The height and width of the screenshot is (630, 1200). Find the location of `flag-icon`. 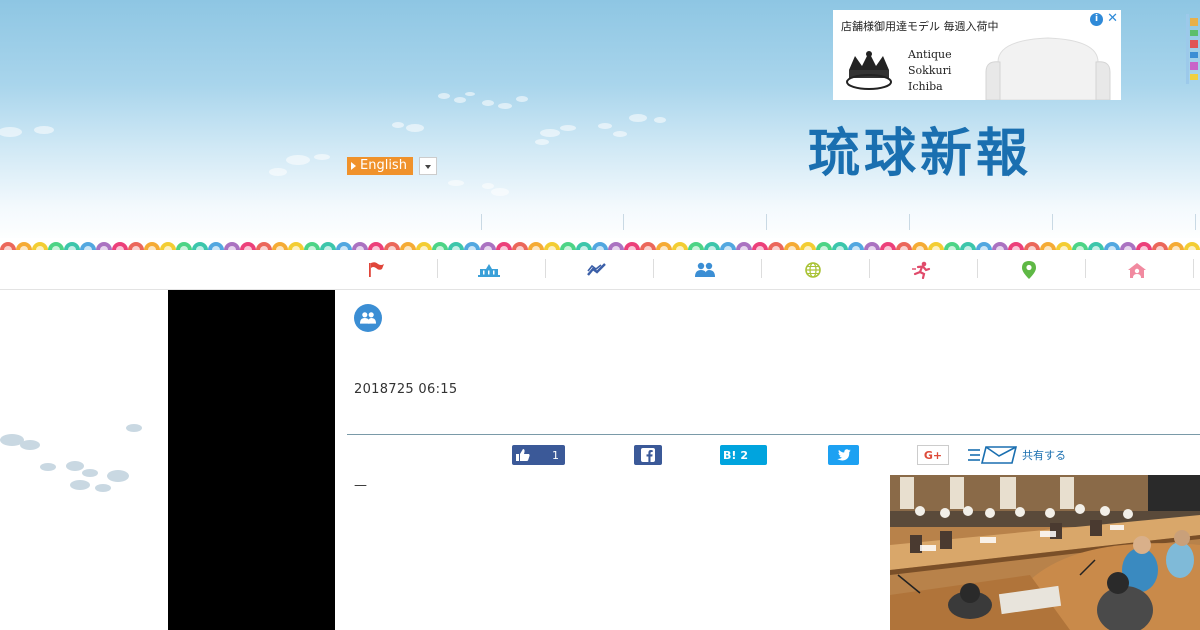

flag-icon is located at coordinates (376, 269).